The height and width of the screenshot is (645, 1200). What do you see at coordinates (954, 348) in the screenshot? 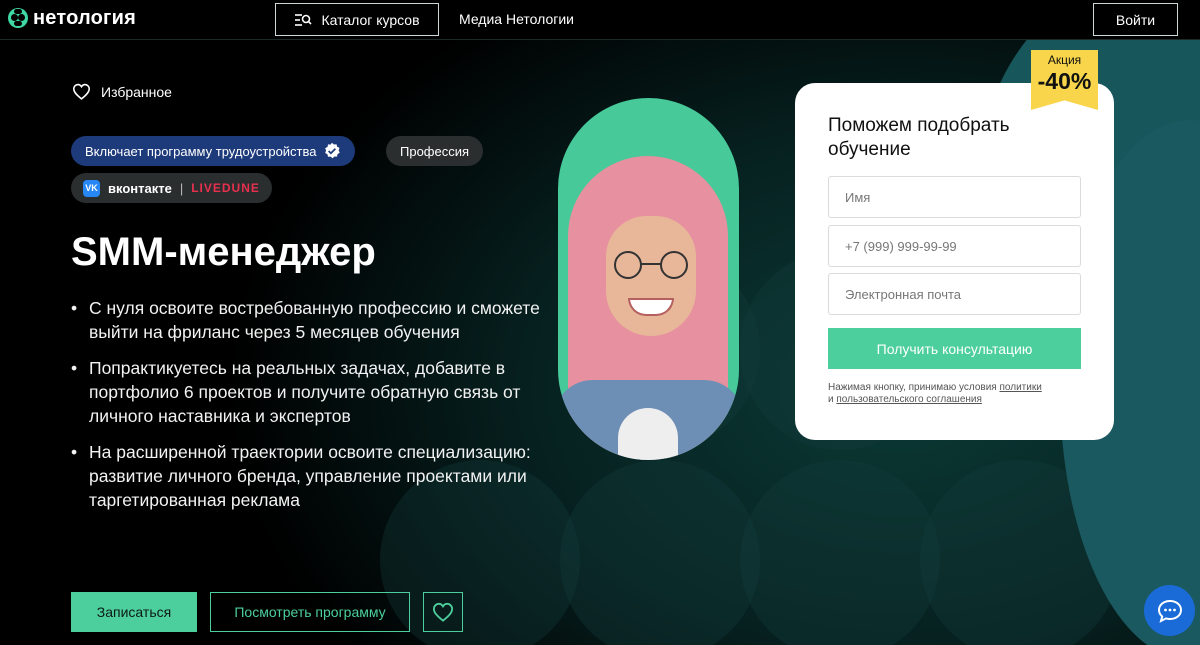
I see `get-consultation-button: Получить консультацию` at bounding box center [954, 348].